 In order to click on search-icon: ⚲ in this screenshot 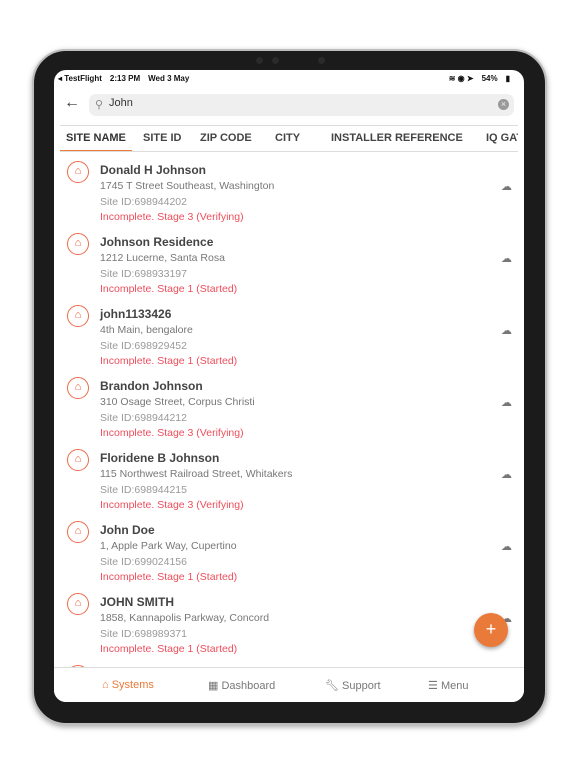, I will do `click(99, 105)`.